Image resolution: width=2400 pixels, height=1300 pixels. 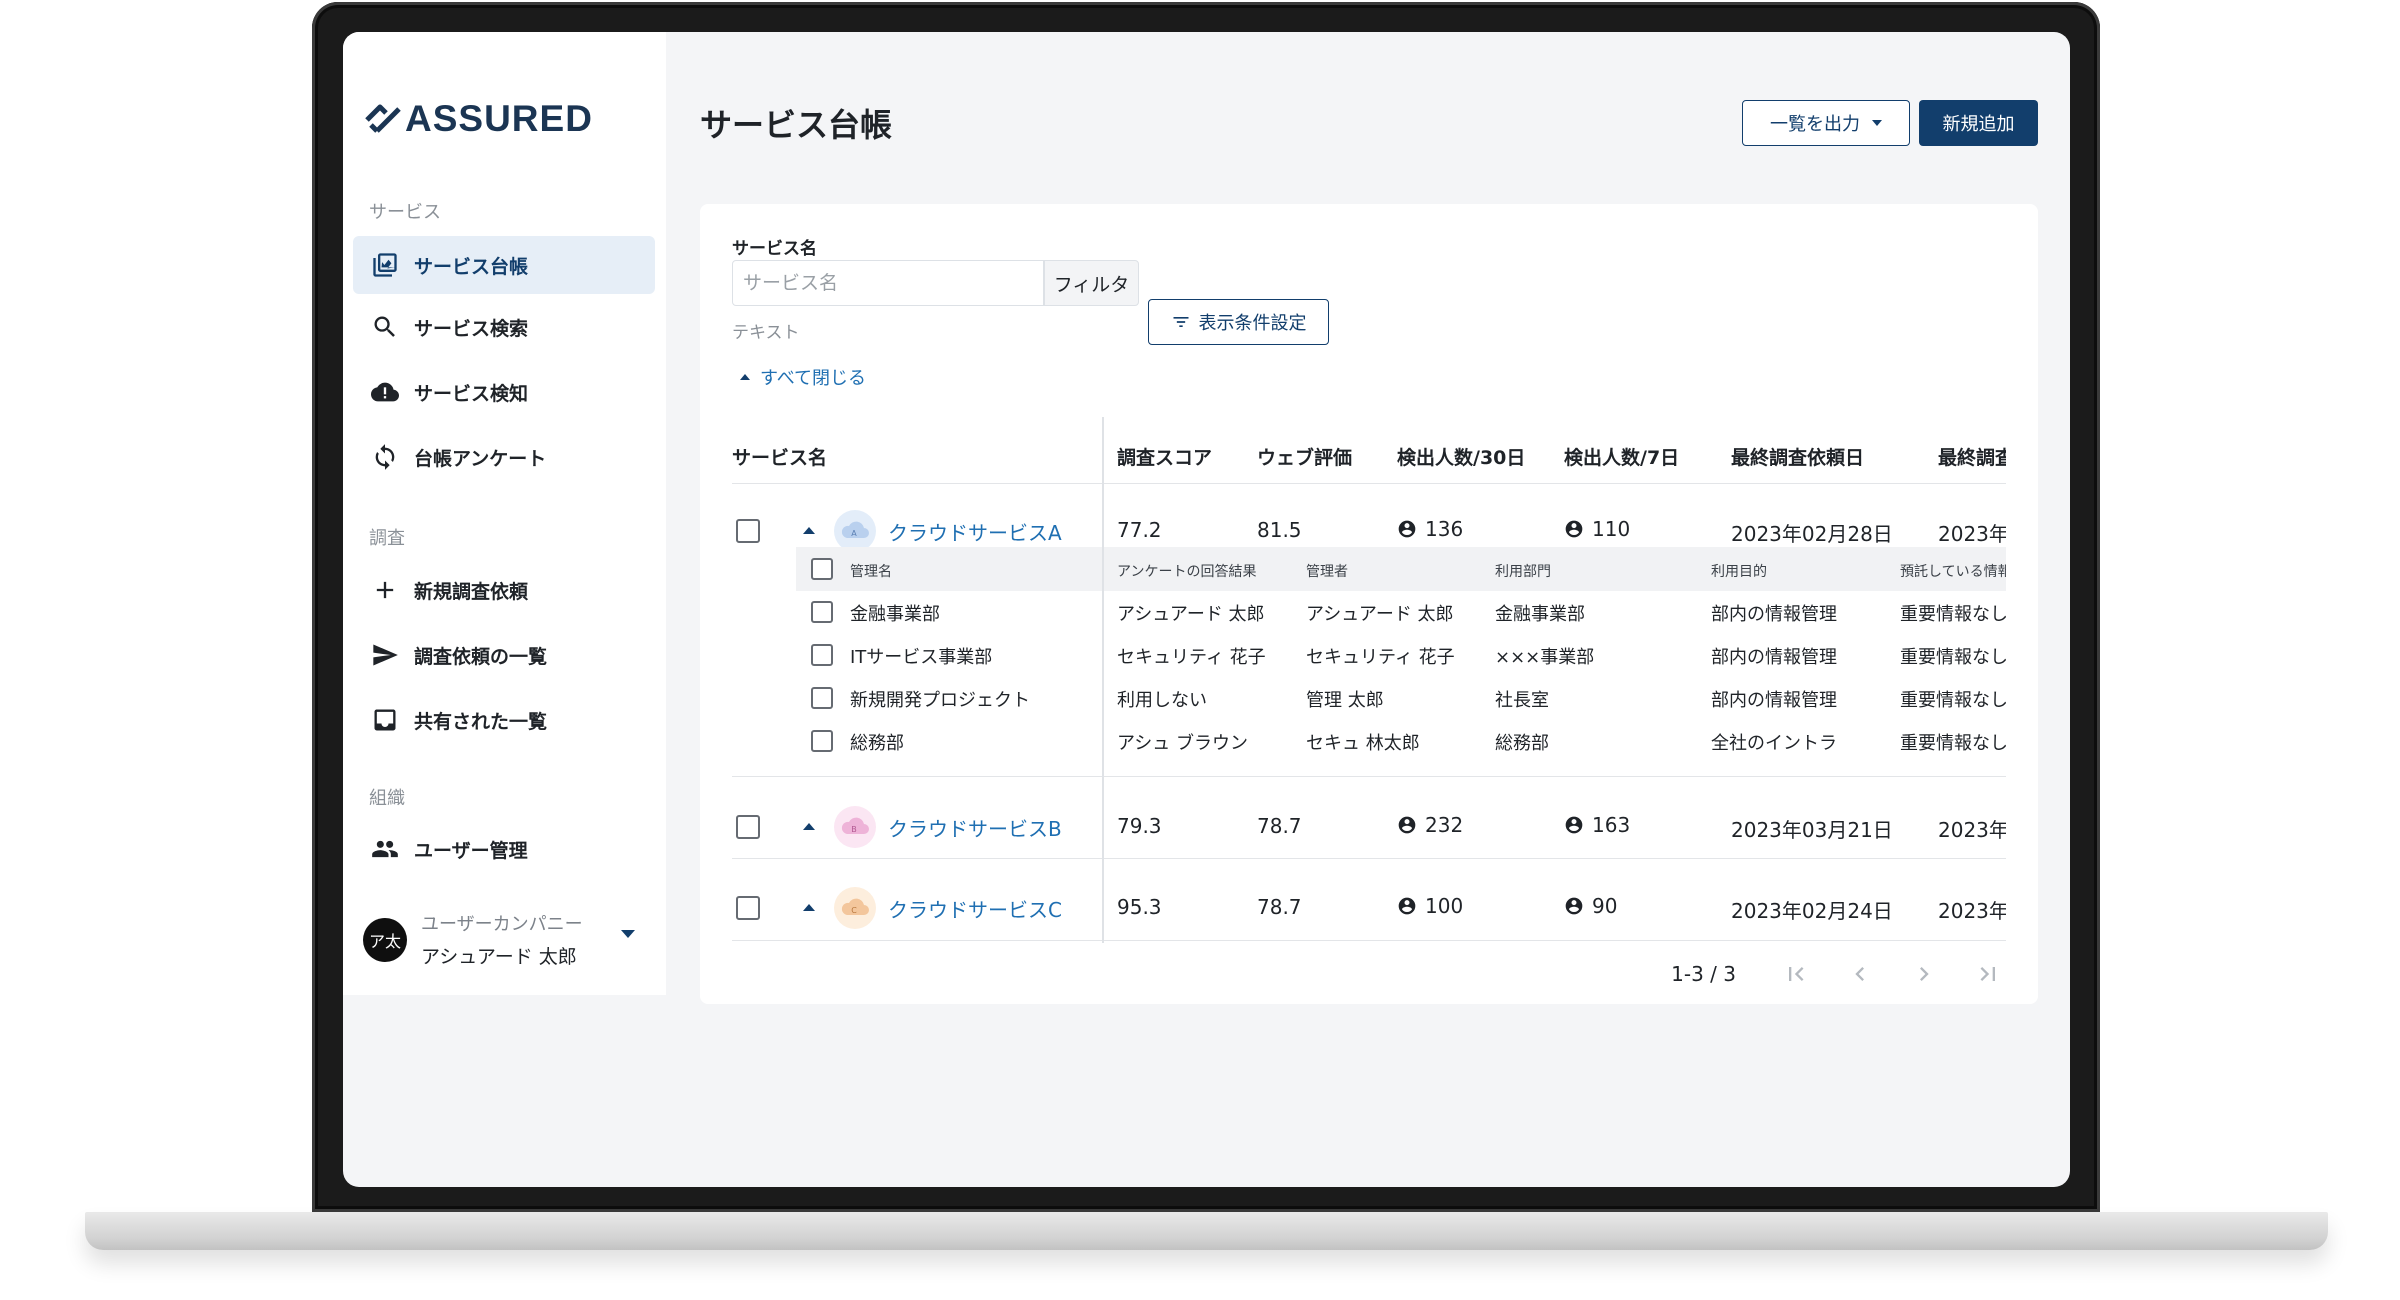 What do you see at coordinates (385, 590) in the screenshot?
I see `plus-icon` at bounding box center [385, 590].